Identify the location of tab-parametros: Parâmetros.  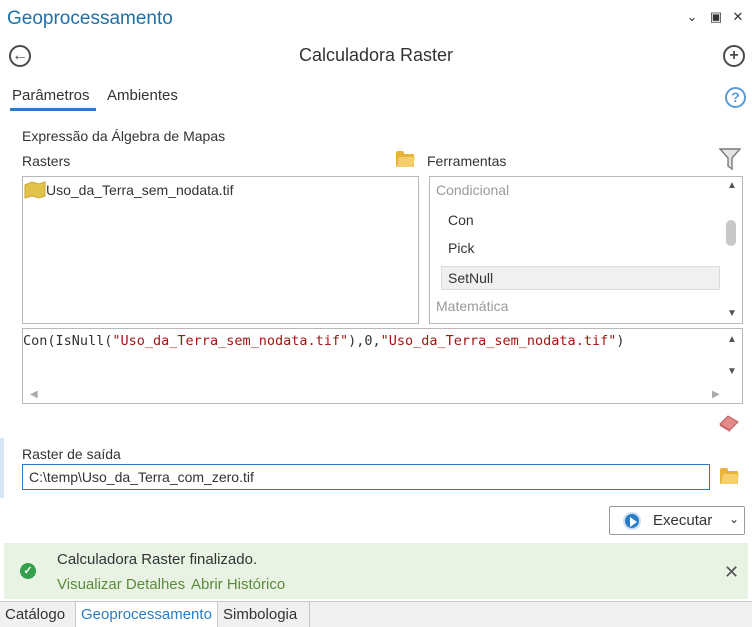
(51, 95).